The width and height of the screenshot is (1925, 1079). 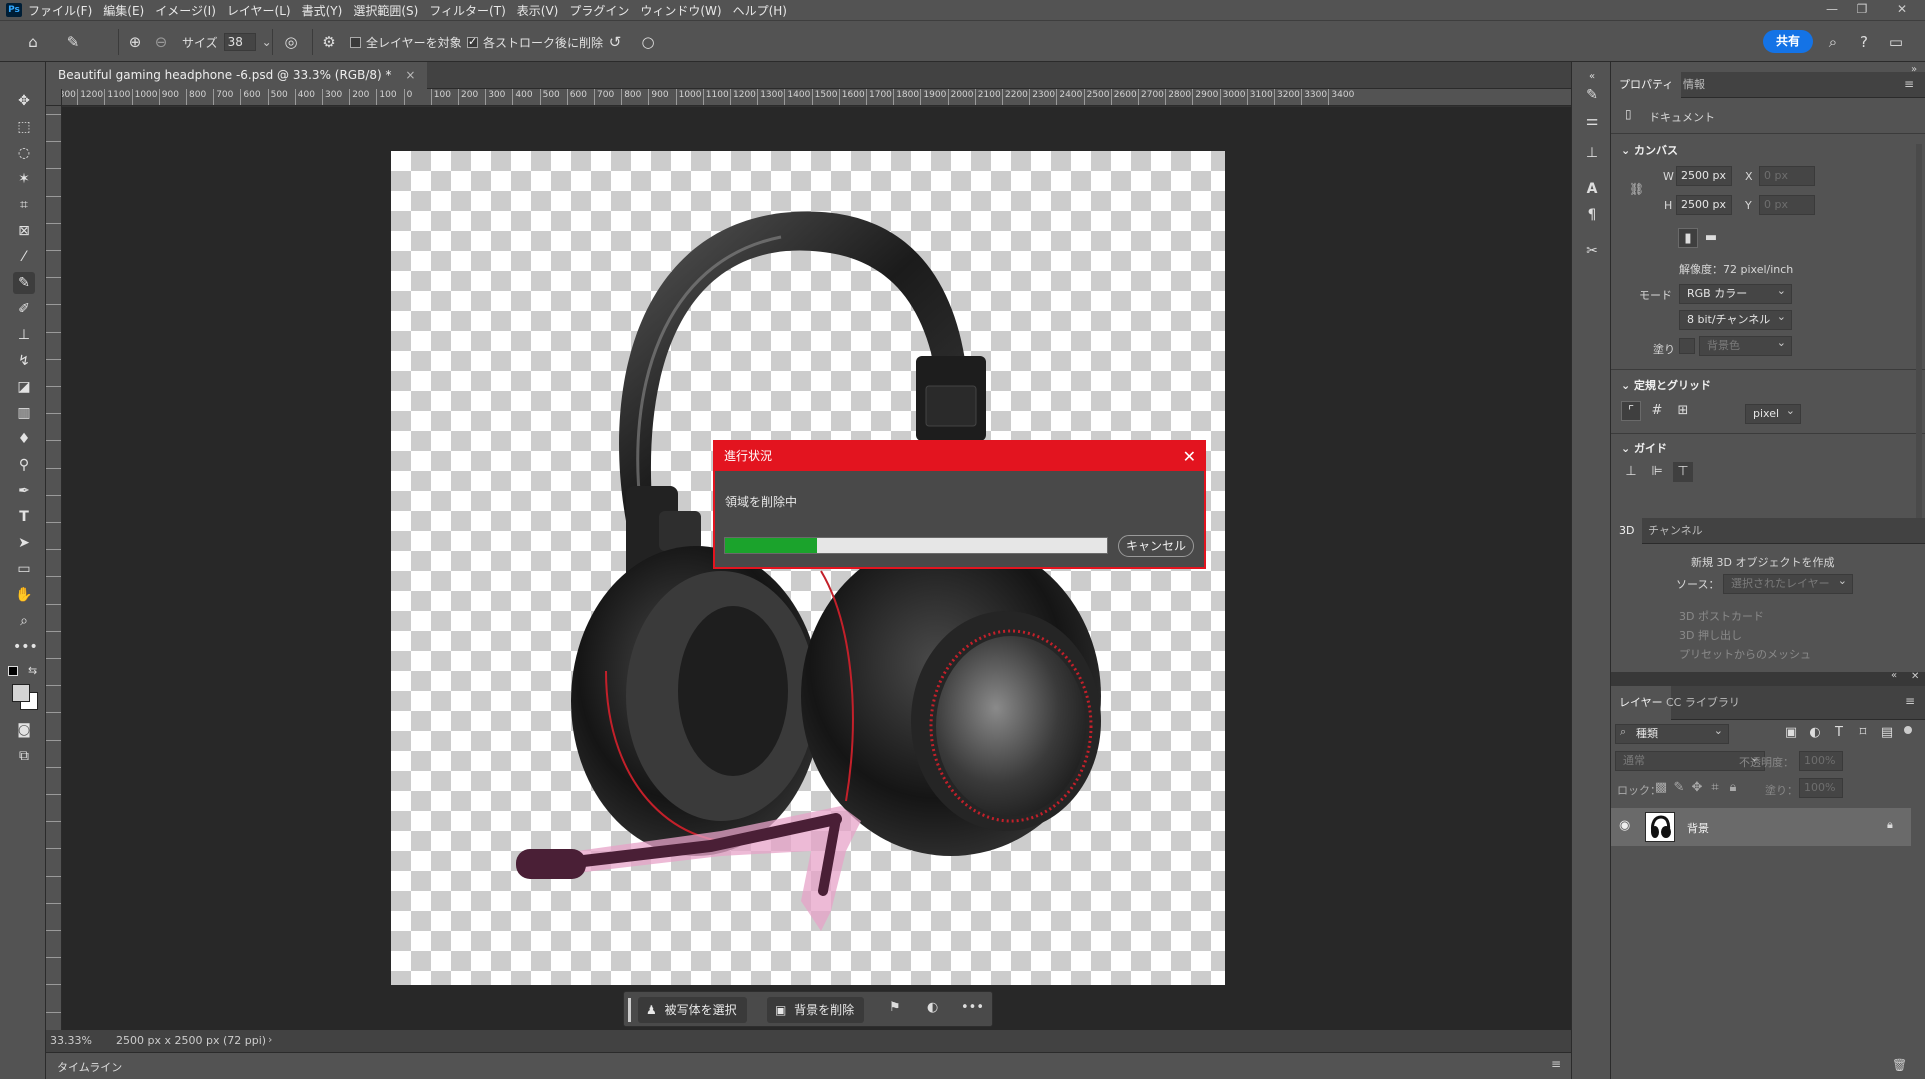 What do you see at coordinates (410, 75) in the screenshot?
I see `close-document-icon: ×` at bounding box center [410, 75].